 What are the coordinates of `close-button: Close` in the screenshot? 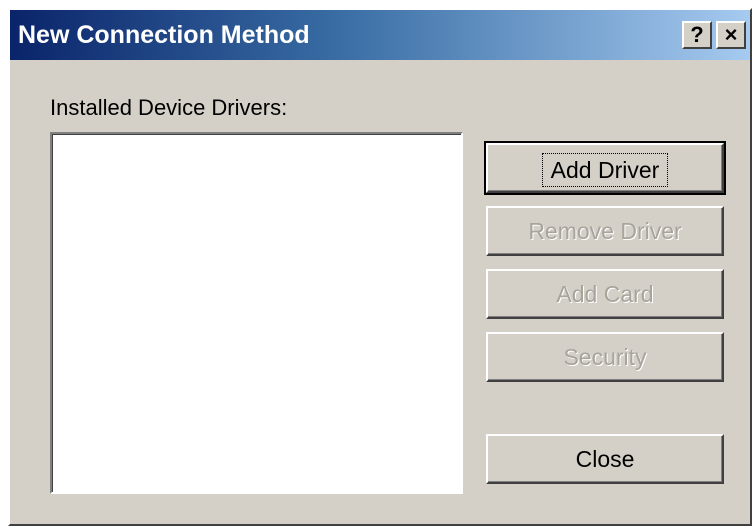 It's located at (605, 459).